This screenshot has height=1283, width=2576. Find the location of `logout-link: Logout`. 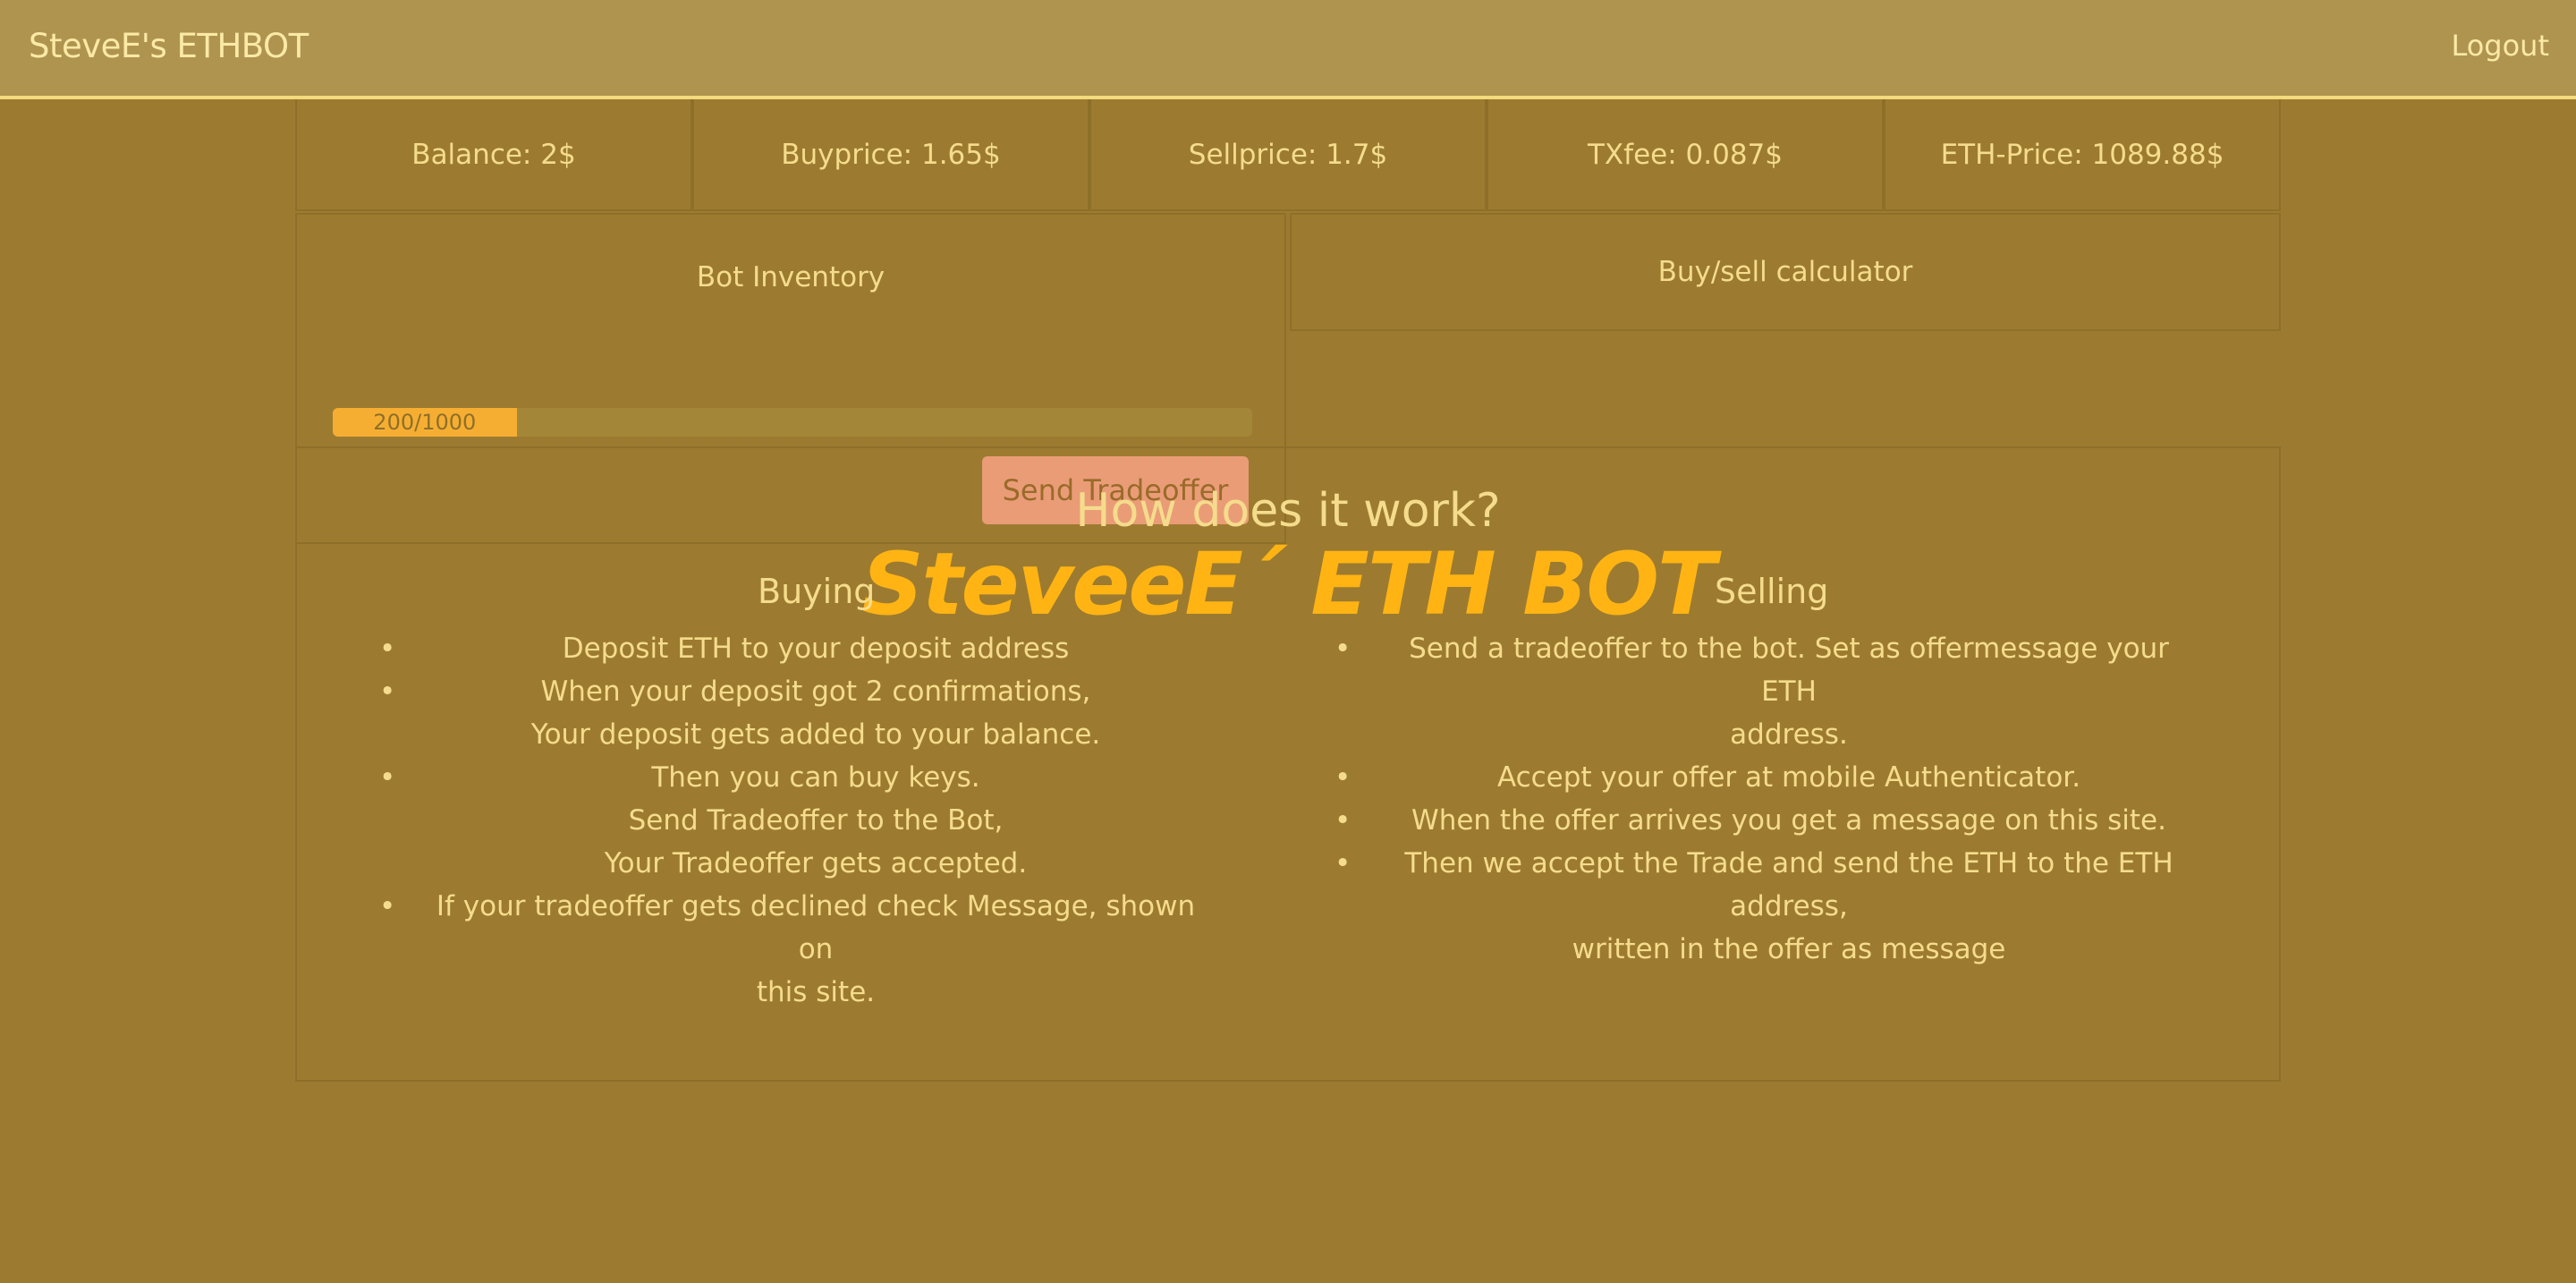

logout-link: Logout is located at coordinates (2500, 48).